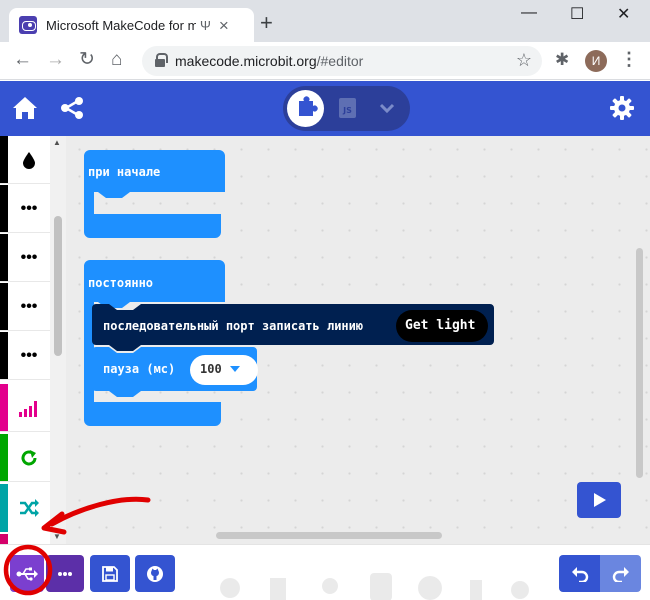 This screenshot has width=650, height=600. I want to click on toolbox-scrollbar: ▲ ▼, so click(58, 340).